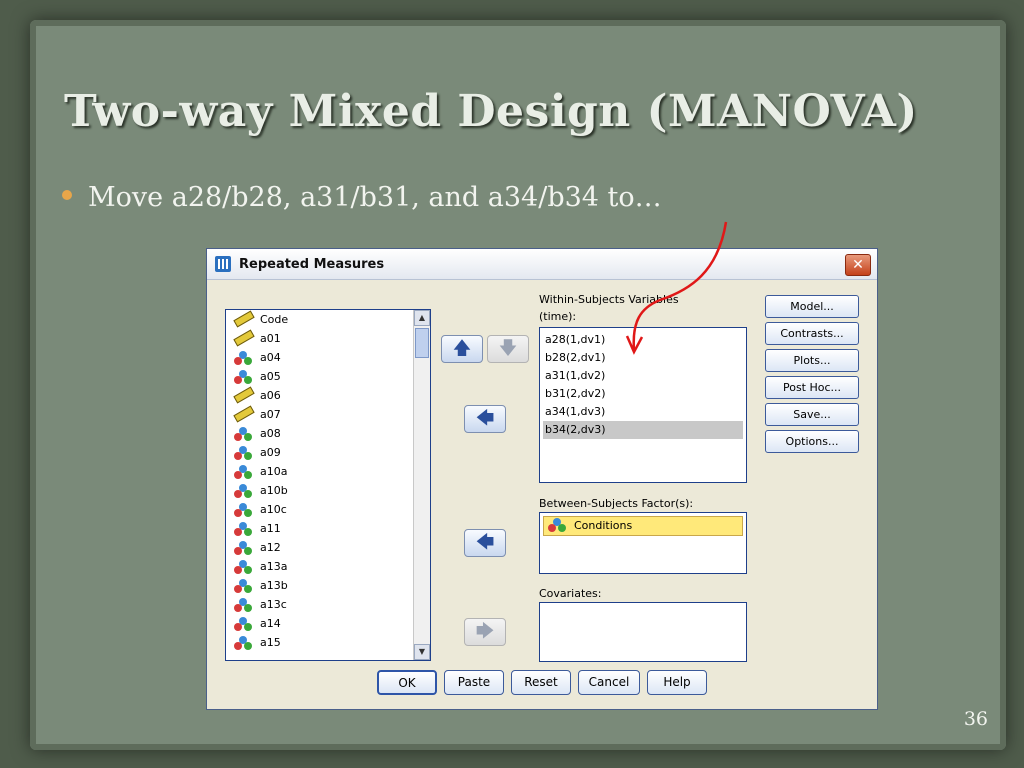 This screenshot has width=1024, height=768. What do you see at coordinates (680, 286) in the screenshot?
I see `annotation-arrow-icon` at bounding box center [680, 286].